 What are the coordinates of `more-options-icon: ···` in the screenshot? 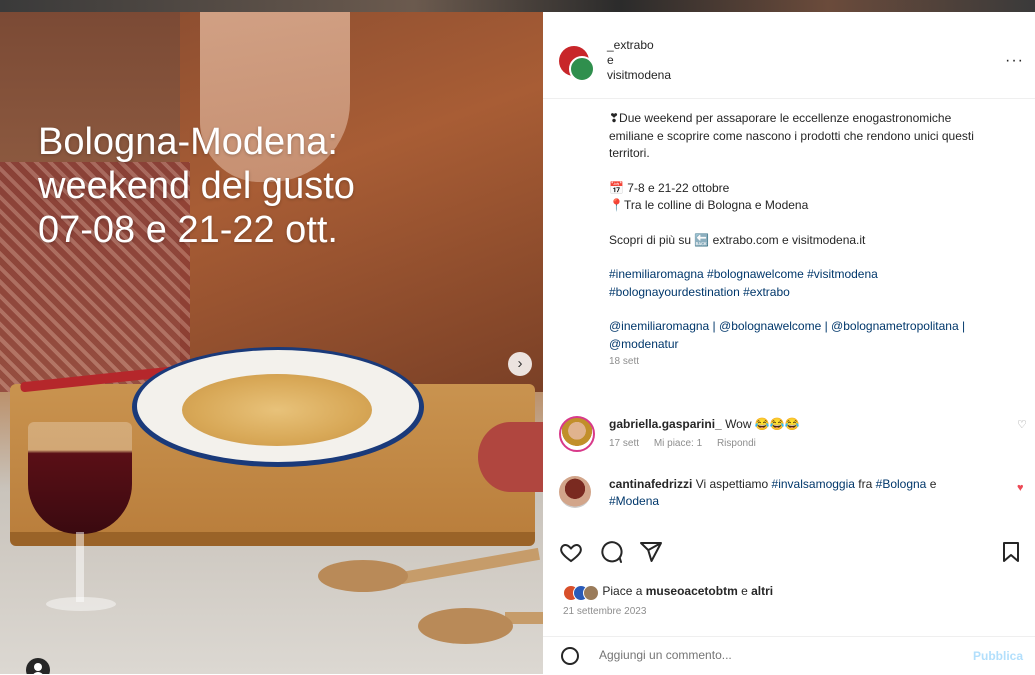 It's located at (1014, 61).